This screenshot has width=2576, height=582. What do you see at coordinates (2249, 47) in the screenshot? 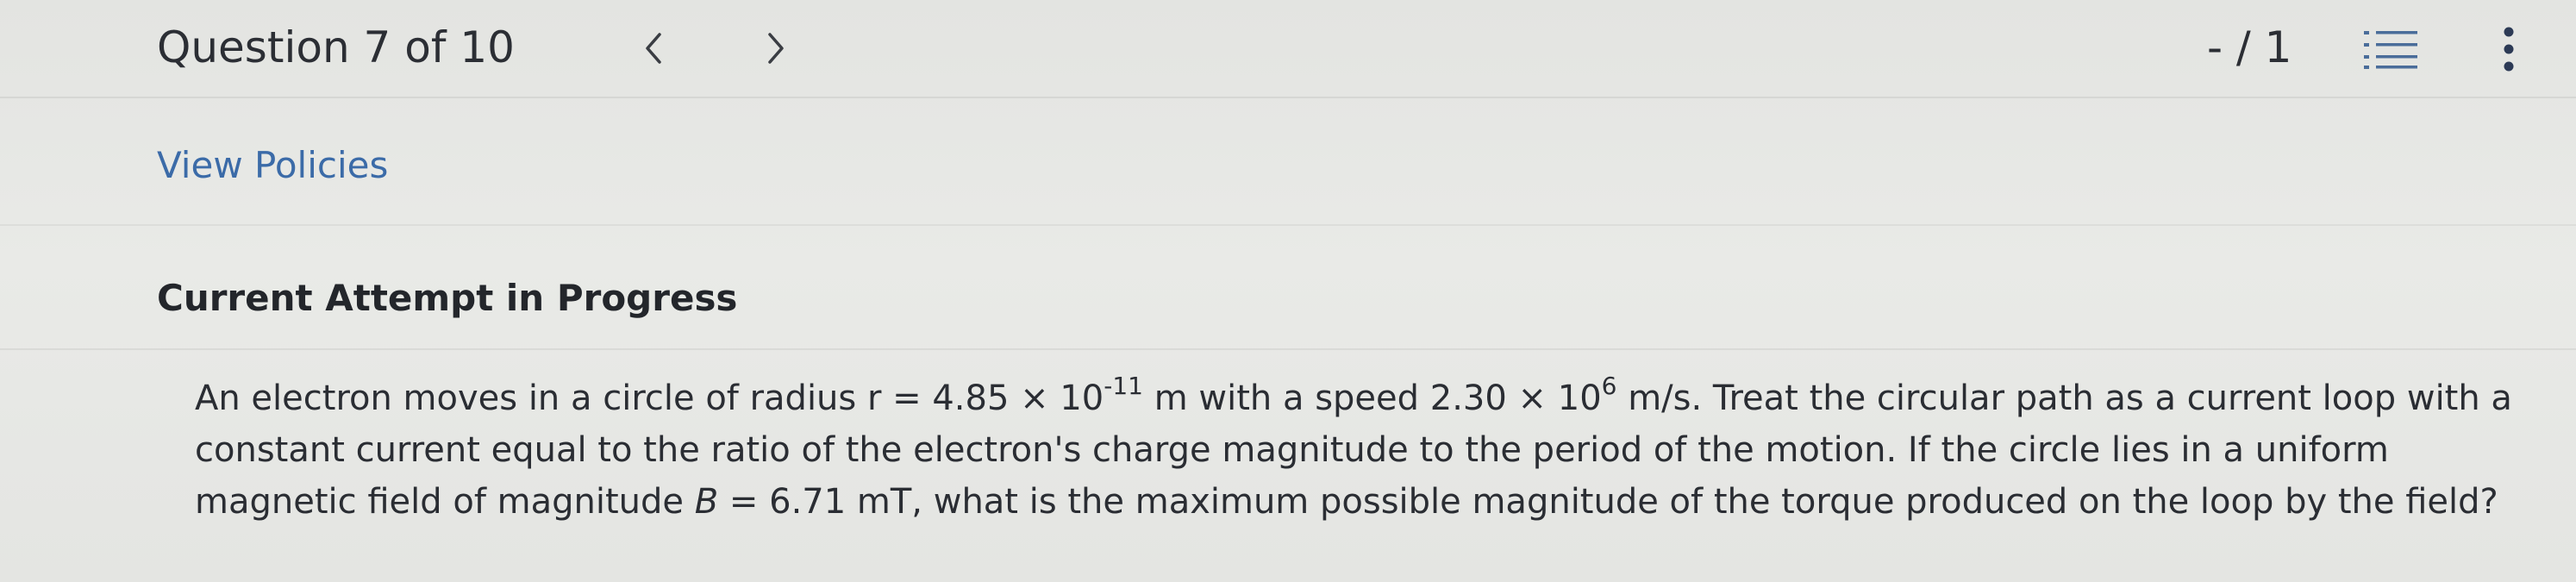
I see `score-display: - / 1` at bounding box center [2249, 47].